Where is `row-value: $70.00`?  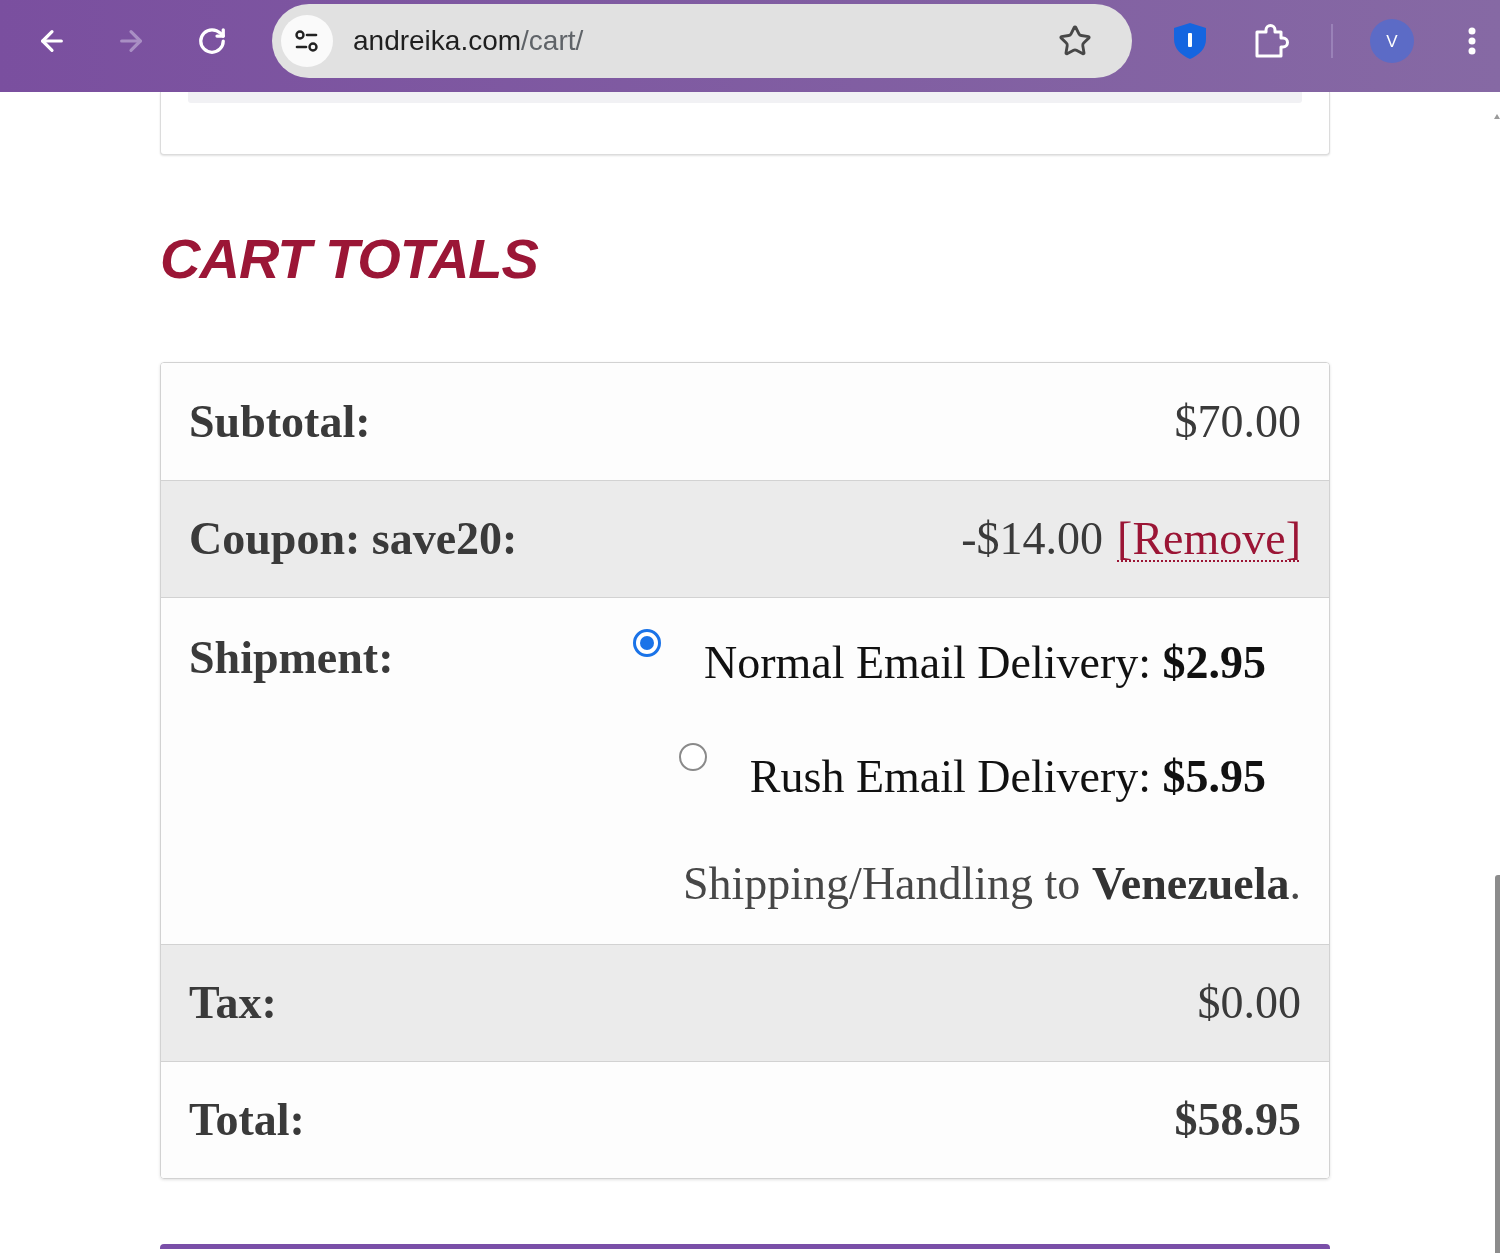 row-value: $70.00 is located at coordinates (1237, 421).